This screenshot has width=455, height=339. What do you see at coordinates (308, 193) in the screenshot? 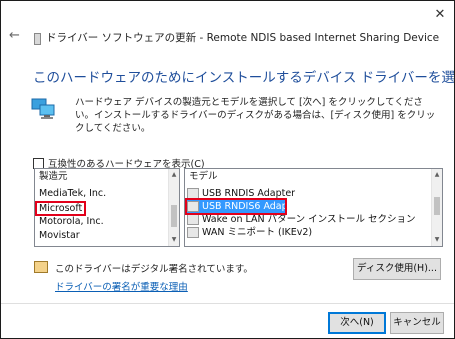
I see `list-item: USB RNDIS Adapter` at bounding box center [308, 193].